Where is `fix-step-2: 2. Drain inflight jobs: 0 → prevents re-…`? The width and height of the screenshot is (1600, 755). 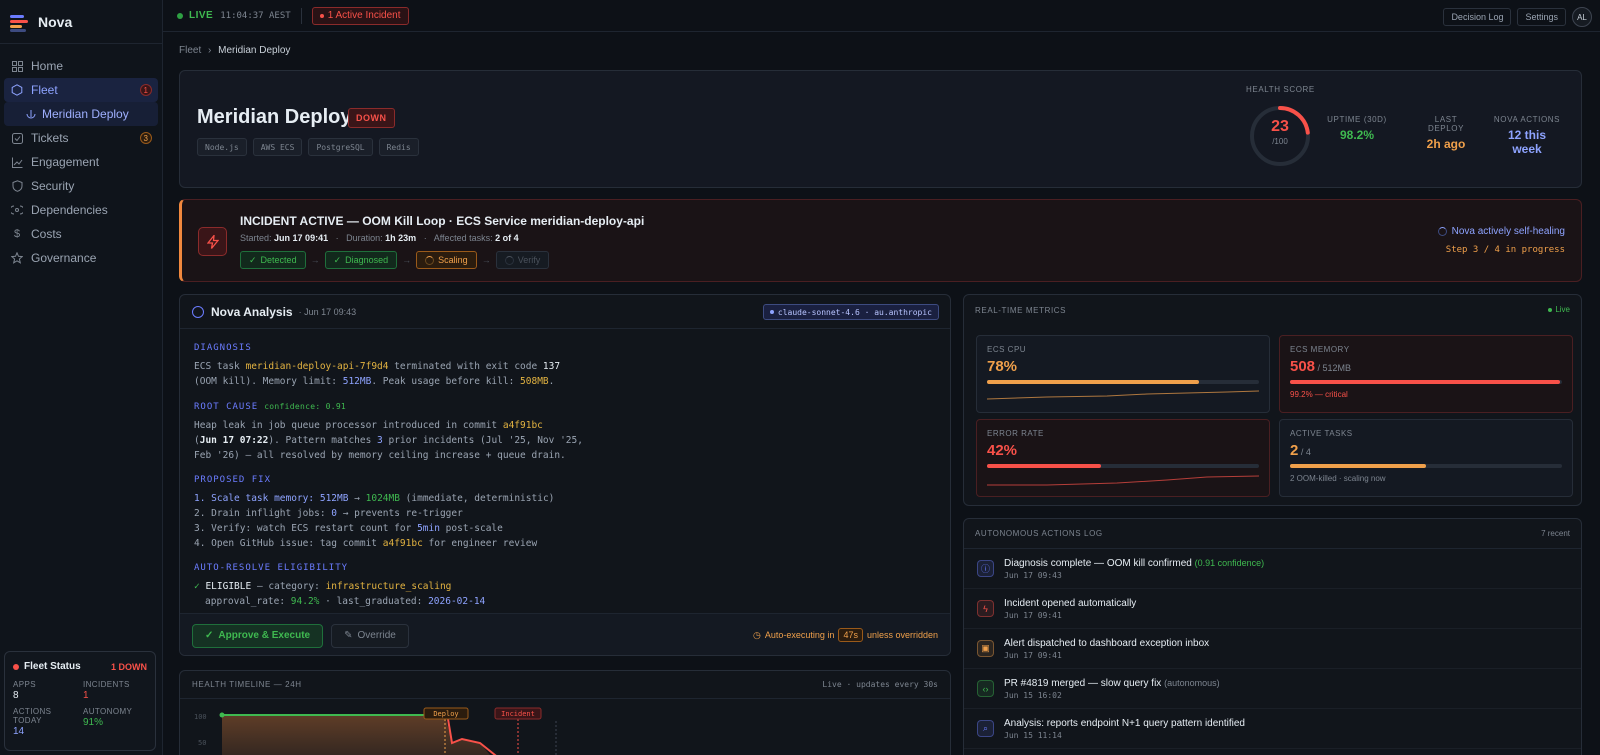
fix-step-2: 2. Drain inflight jobs: 0 → prevents re-… is located at coordinates (565, 513).